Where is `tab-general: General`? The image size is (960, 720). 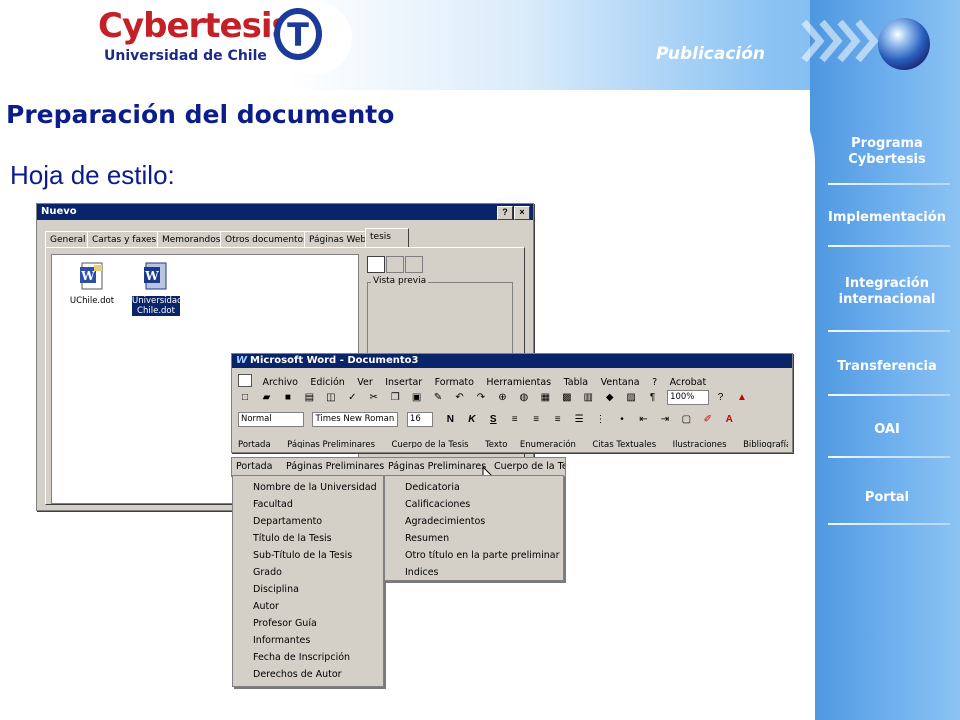 tab-general: General is located at coordinates (68, 239).